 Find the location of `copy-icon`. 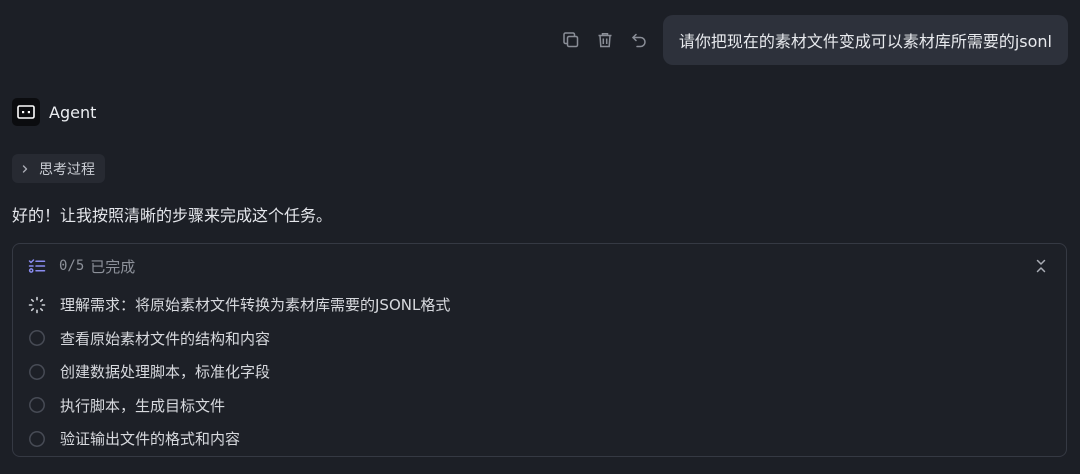

copy-icon is located at coordinates (571, 40).